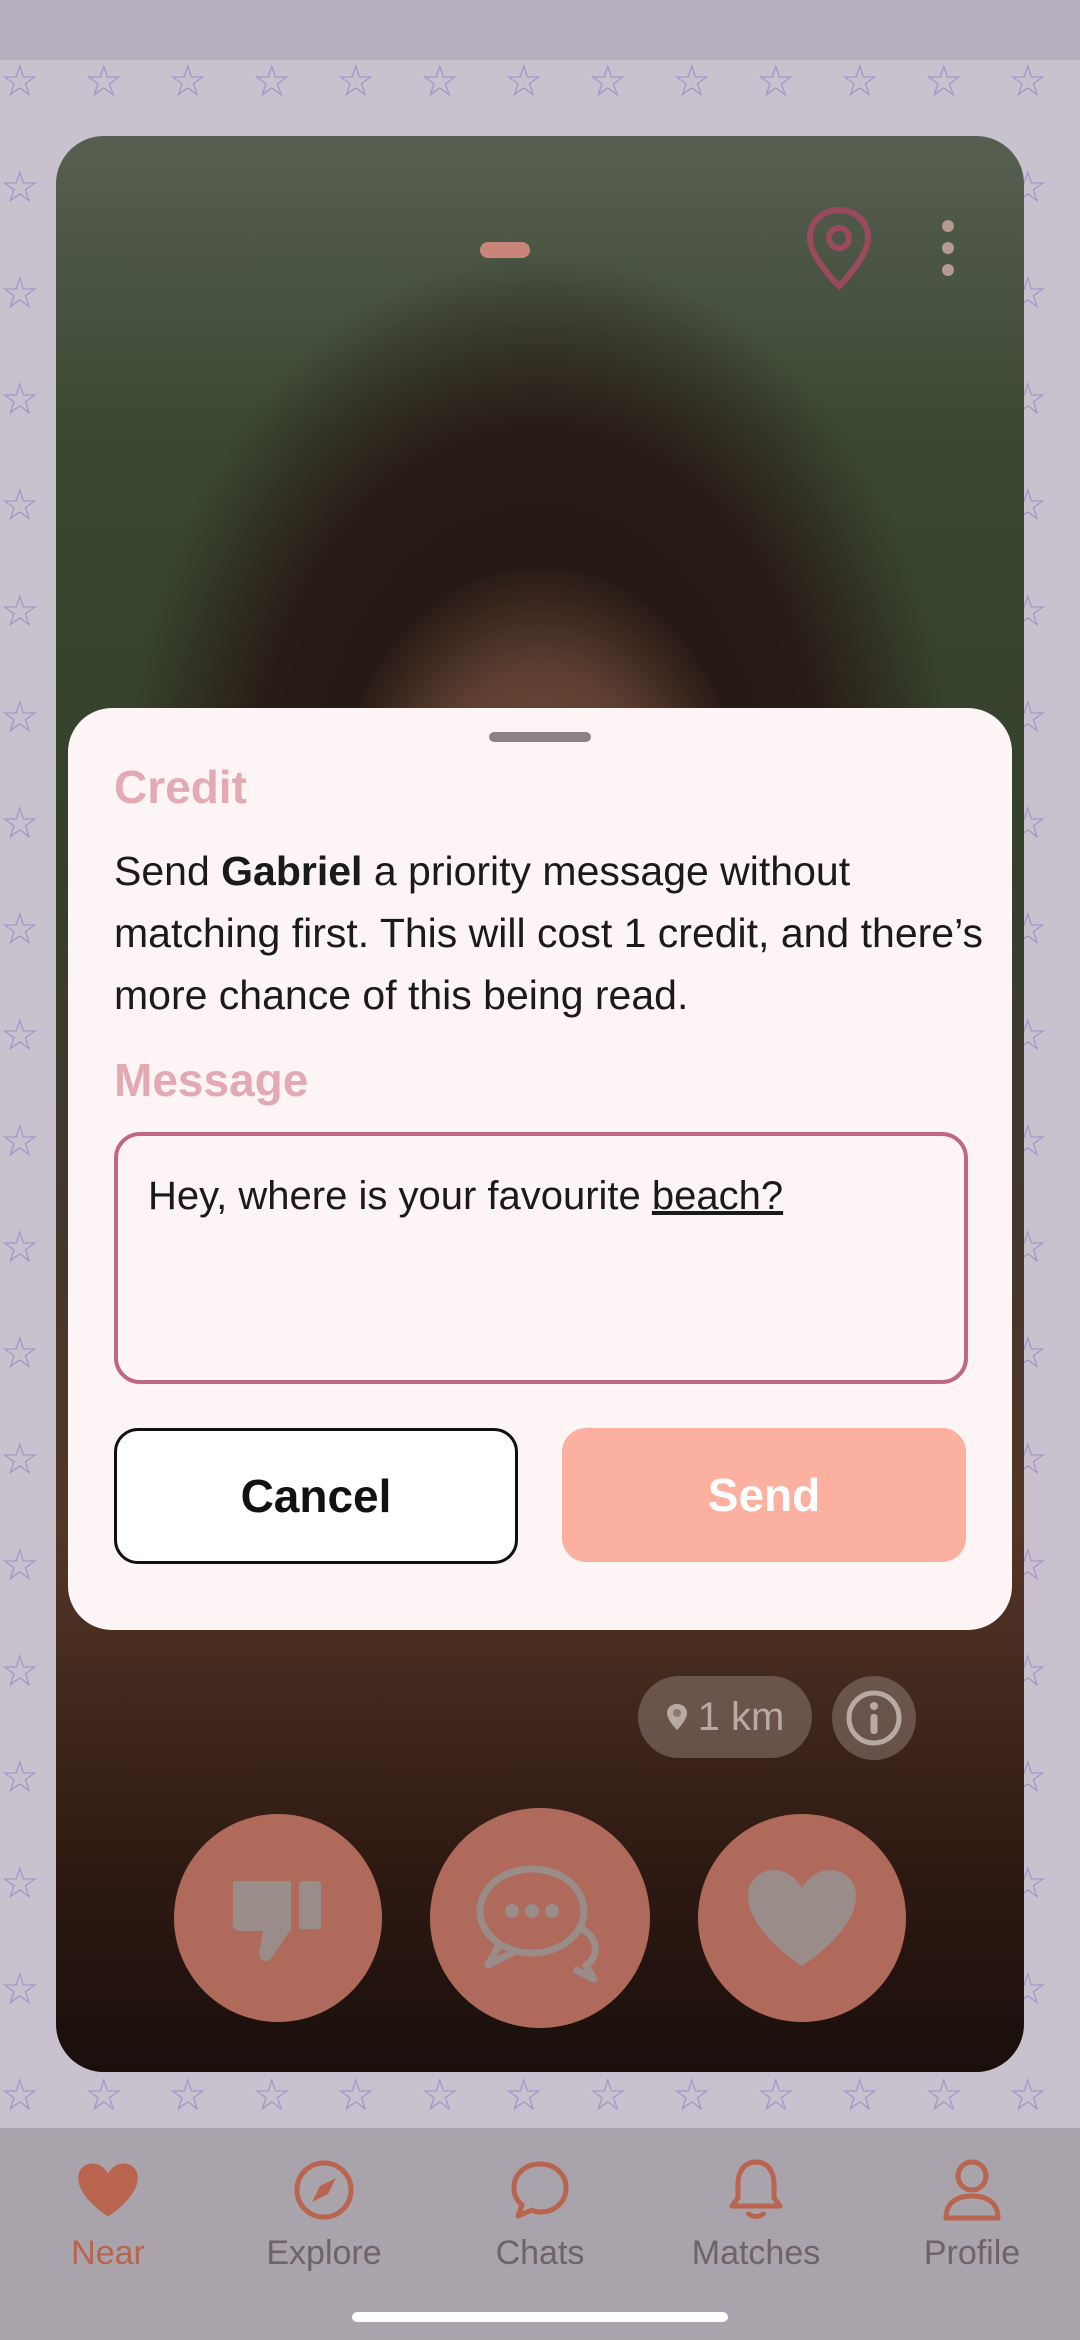 The height and width of the screenshot is (2340, 1080). What do you see at coordinates (540, 2317) in the screenshot?
I see `home-indicator` at bounding box center [540, 2317].